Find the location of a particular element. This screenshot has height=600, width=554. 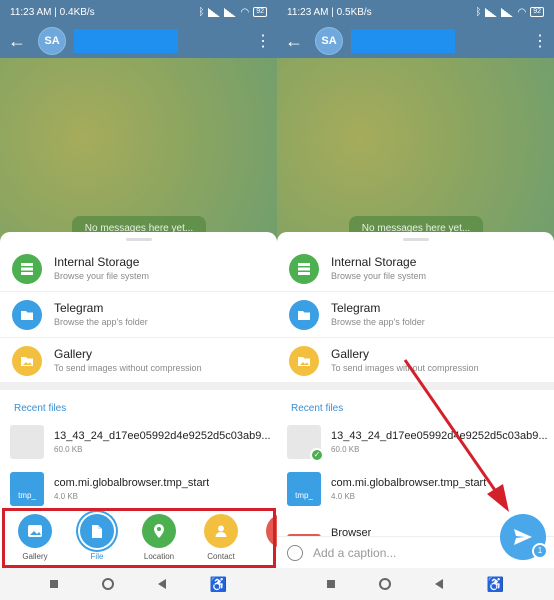

file-name: com.mi.globalbrowser.tmp_start is located at coordinates (132, 482).